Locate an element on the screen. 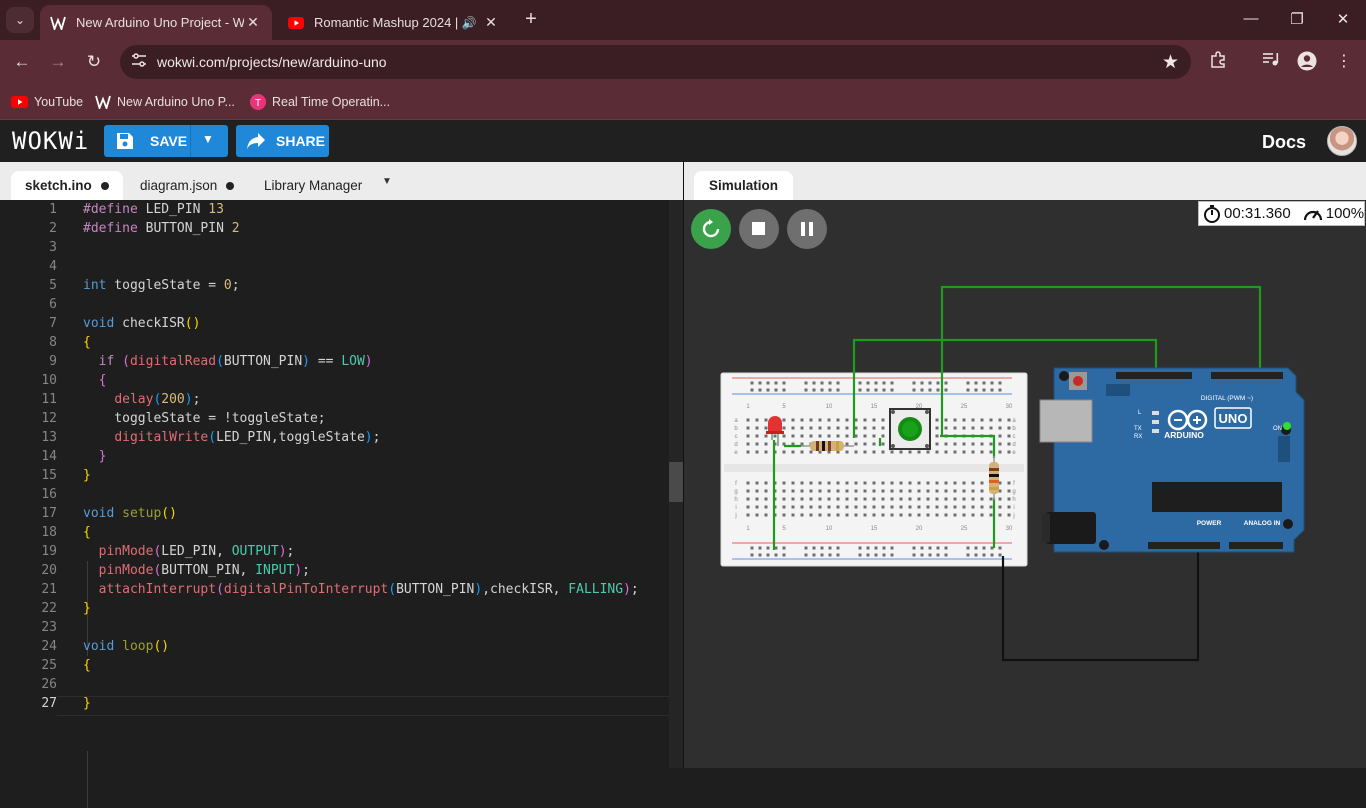  new-tab-button: + is located at coordinates (531, 19).